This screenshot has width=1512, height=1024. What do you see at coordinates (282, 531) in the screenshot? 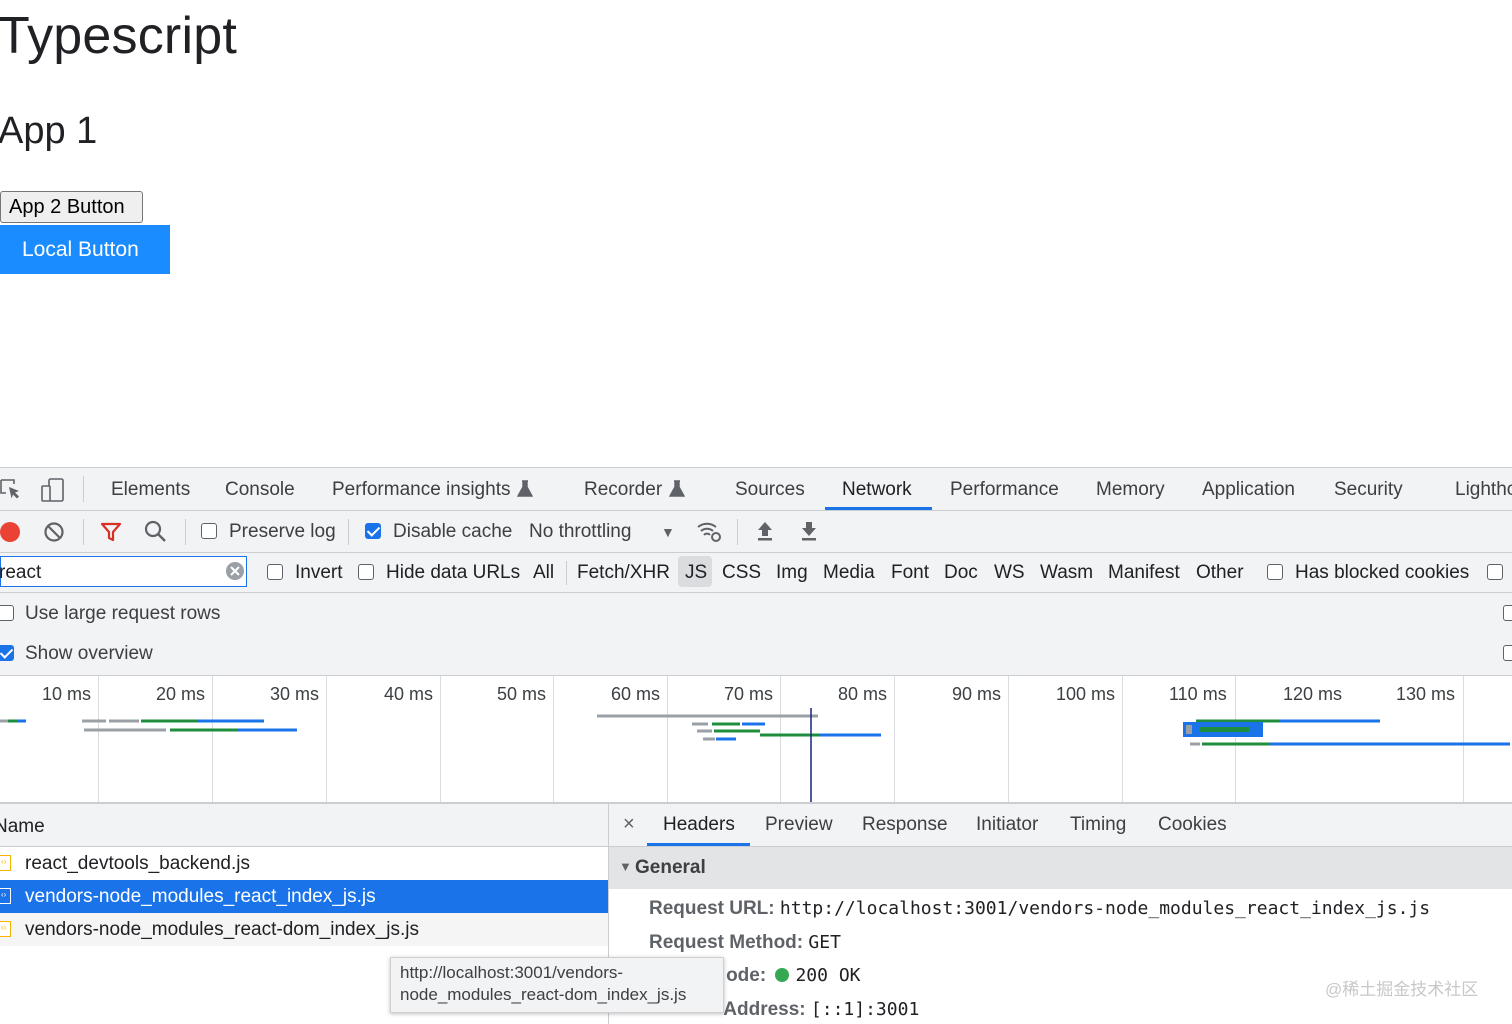
I see `preserve-log-label: Preserve log` at bounding box center [282, 531].